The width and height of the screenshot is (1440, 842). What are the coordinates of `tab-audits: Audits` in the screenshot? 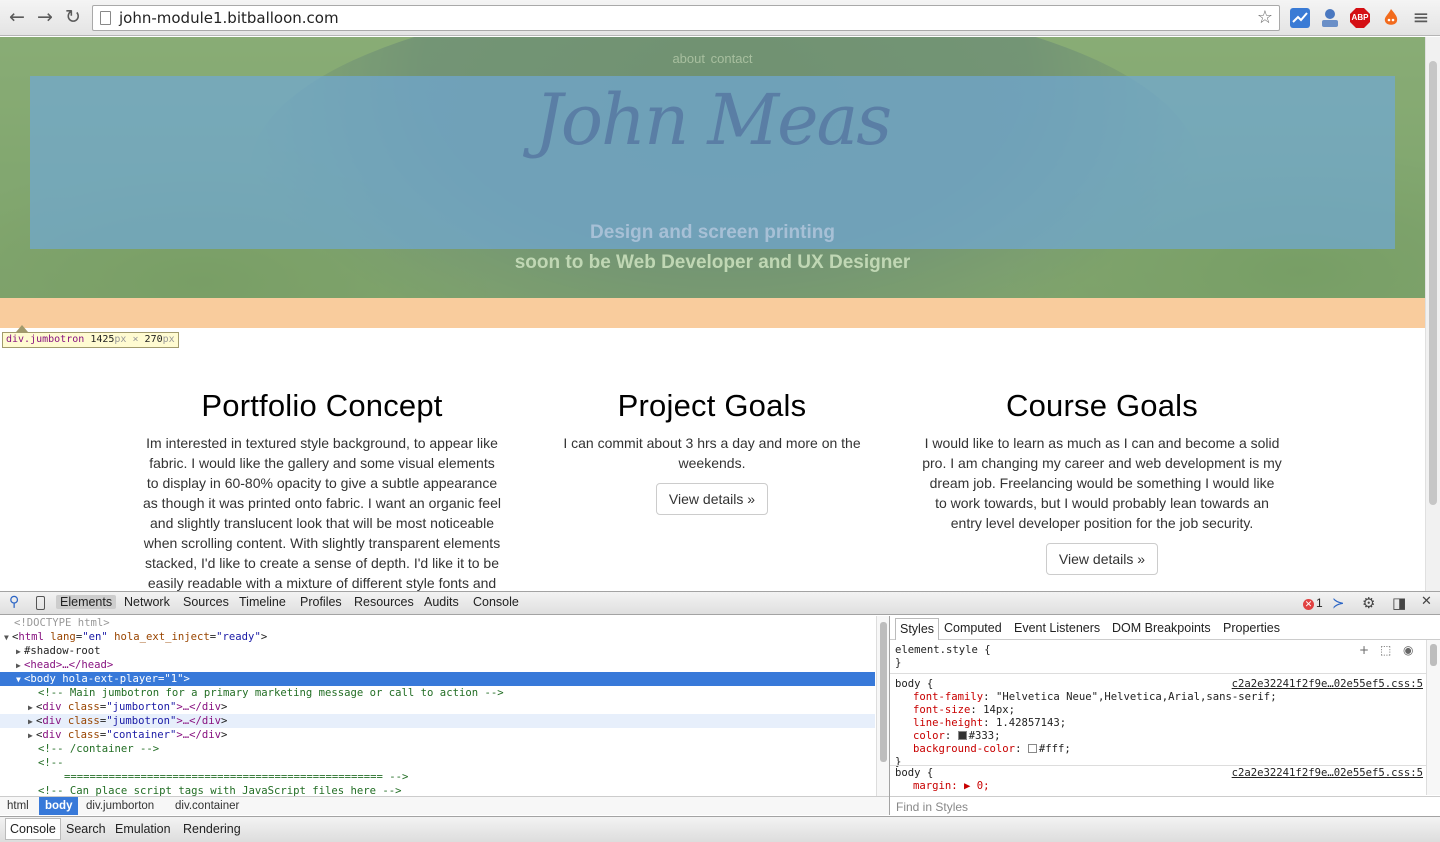 It's located at (441, 602).